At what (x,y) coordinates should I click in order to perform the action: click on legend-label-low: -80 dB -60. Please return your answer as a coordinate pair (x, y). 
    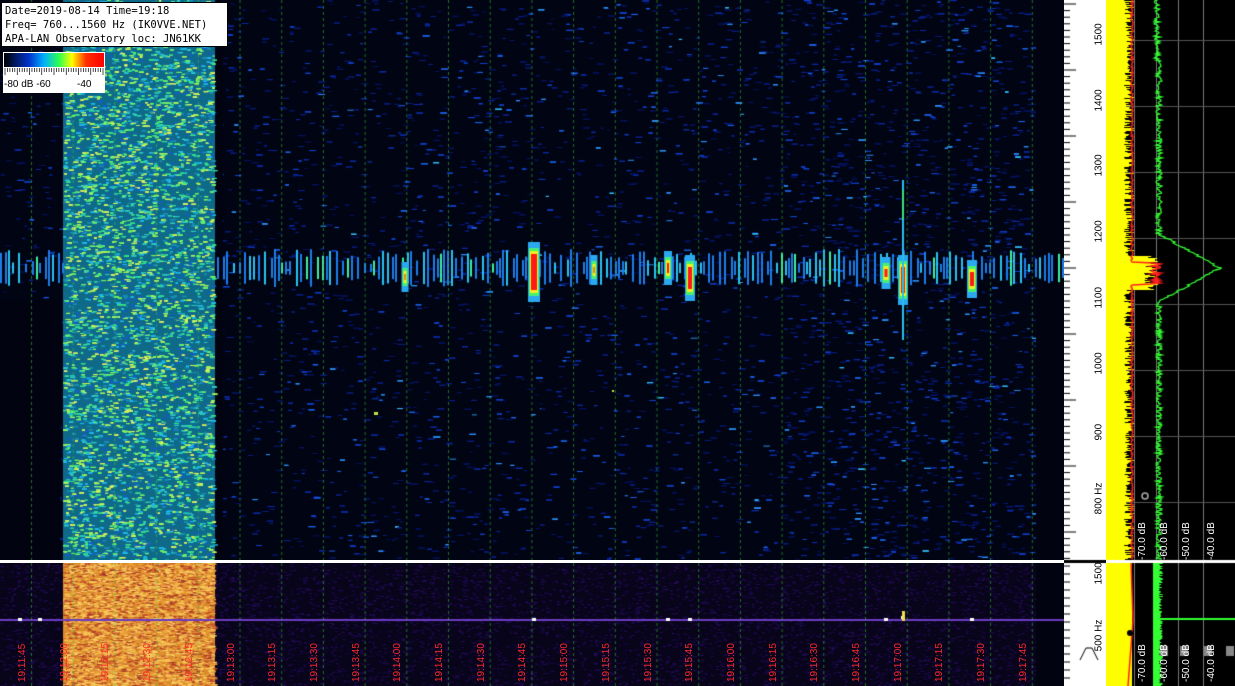
    Looking at the image, I should click on (27, 84).